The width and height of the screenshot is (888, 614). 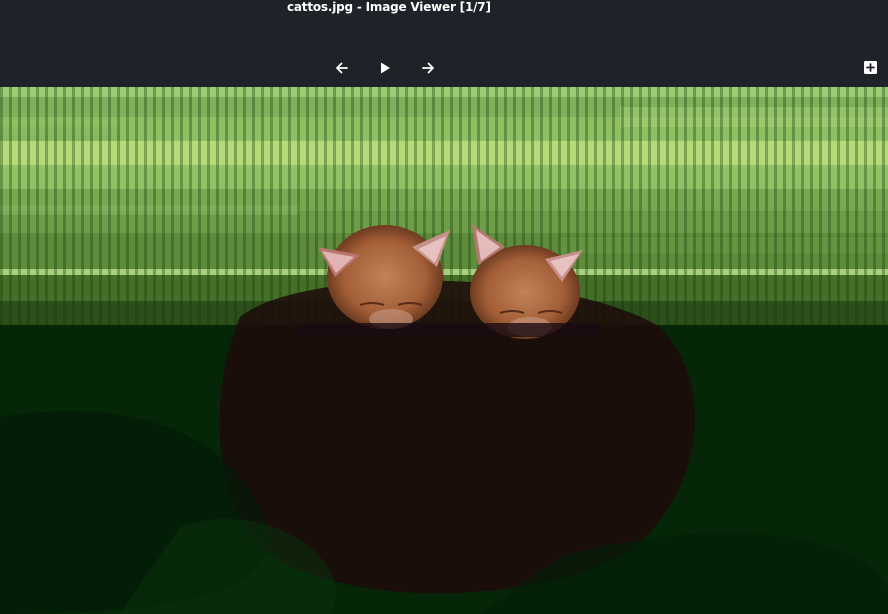 I want to click on arrow-right-icon, so click(x=428, y=68).